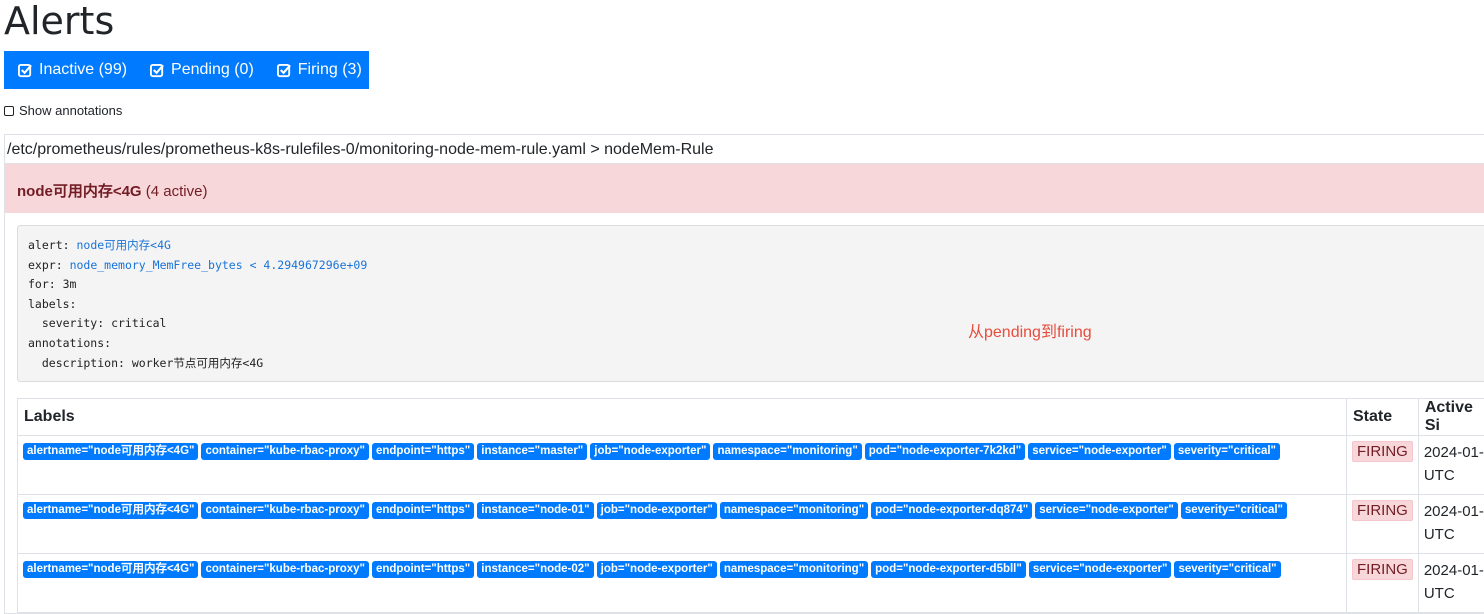 This screenshot has width=1484, height=614. What do you see at coordinates (1451, 417) in the screenshot?
I see `header-active-since: Active Si` at bounding box center [1451, 417].